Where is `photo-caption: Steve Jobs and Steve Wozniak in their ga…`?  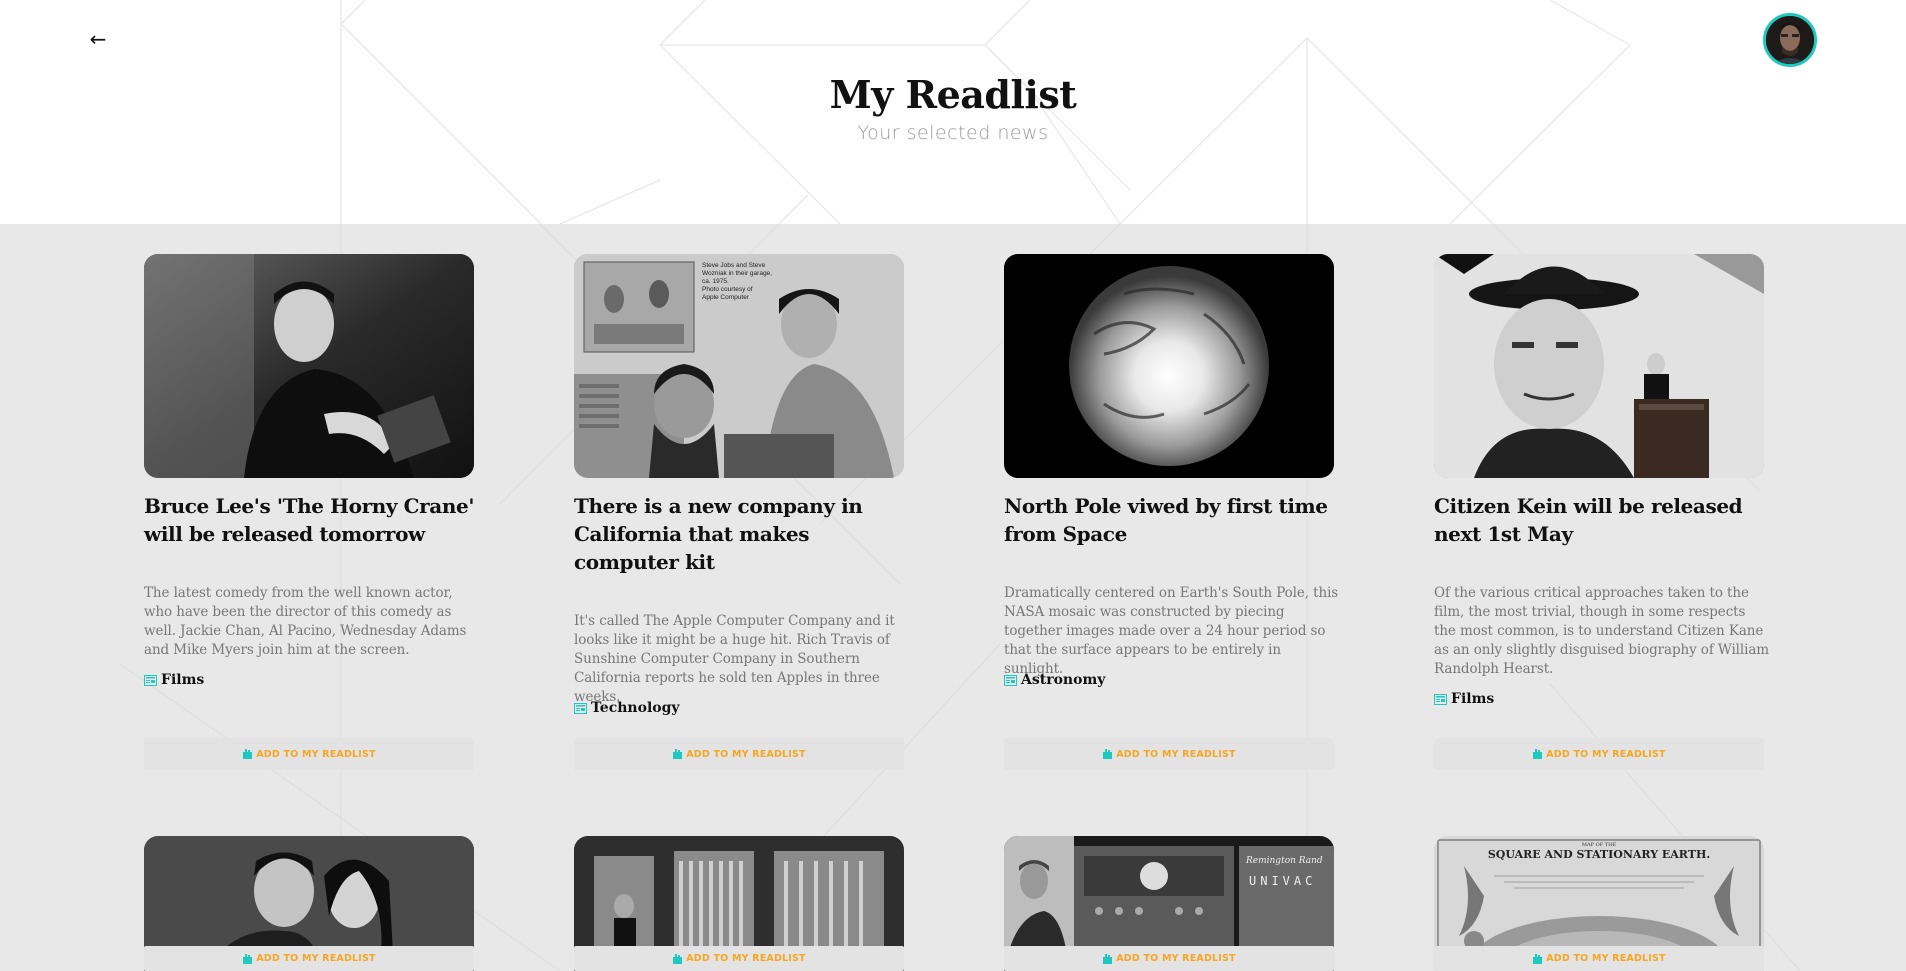
photo-caption: Steve Jobs and Steve Wozniak in their ga… is located at coordinates (762, 282).